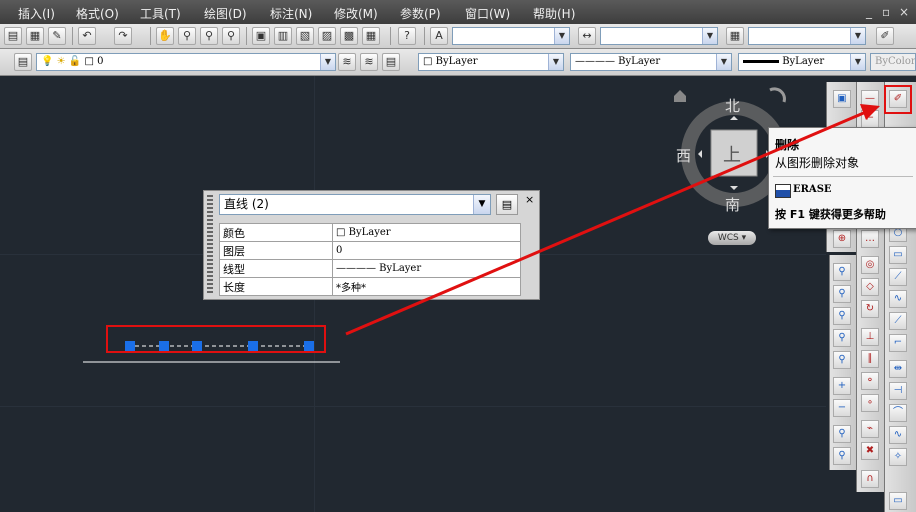 Image resolution: width=916 pixels, height=512 pixels. I want to click on menu-insert: 插入(I), so click(36, 13).